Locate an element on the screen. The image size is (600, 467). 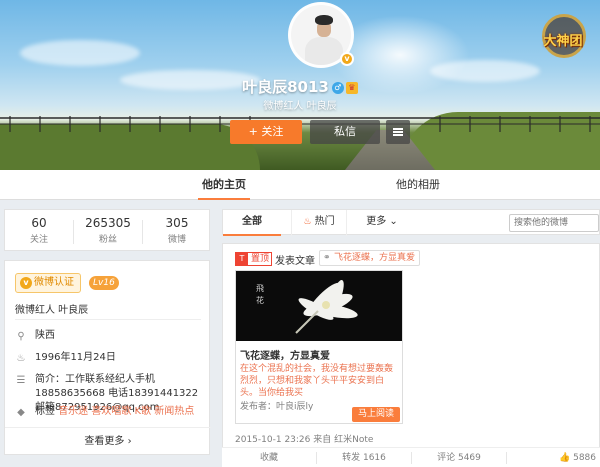
profile-name-row: 叶良辰8013 ♂ ♛ is located at coordinates (300, 86).